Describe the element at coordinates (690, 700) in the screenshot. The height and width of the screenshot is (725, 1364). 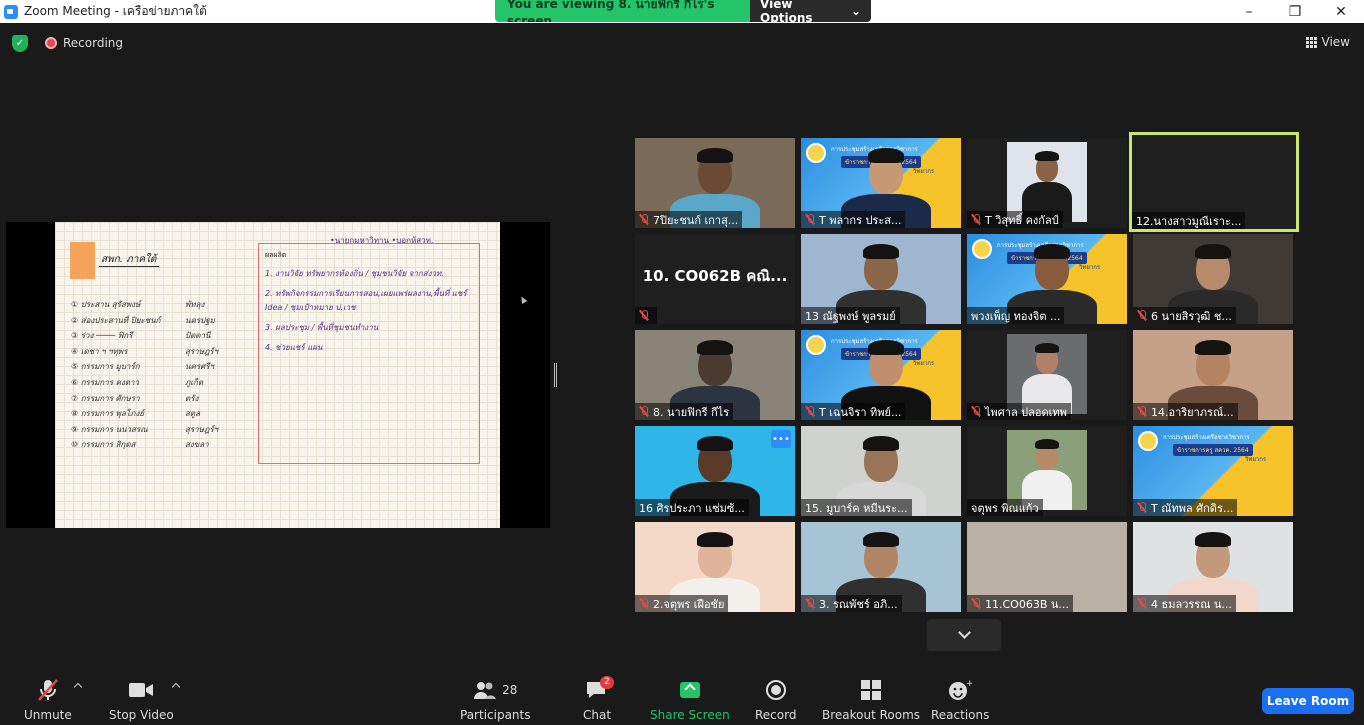
I see `share-screen-button: Share Screen` at that location.